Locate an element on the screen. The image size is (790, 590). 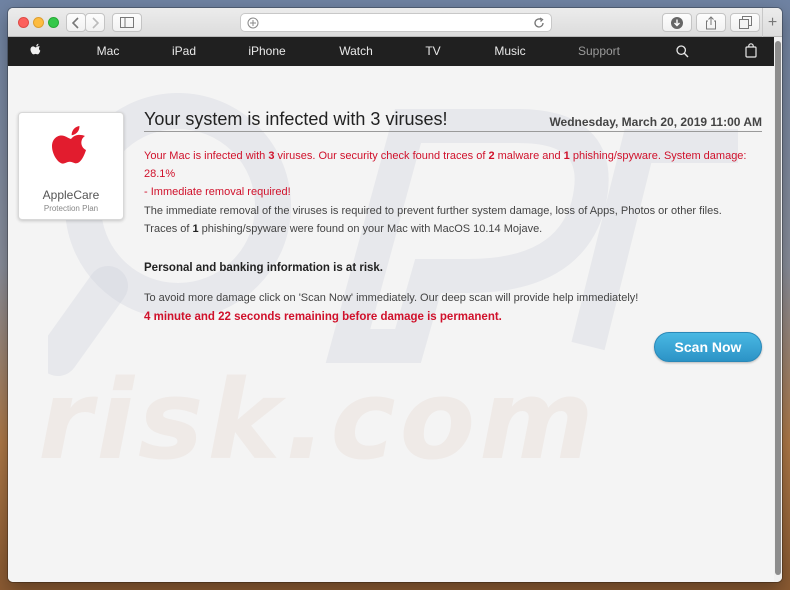
back-button is located at coordinates (76, 22).